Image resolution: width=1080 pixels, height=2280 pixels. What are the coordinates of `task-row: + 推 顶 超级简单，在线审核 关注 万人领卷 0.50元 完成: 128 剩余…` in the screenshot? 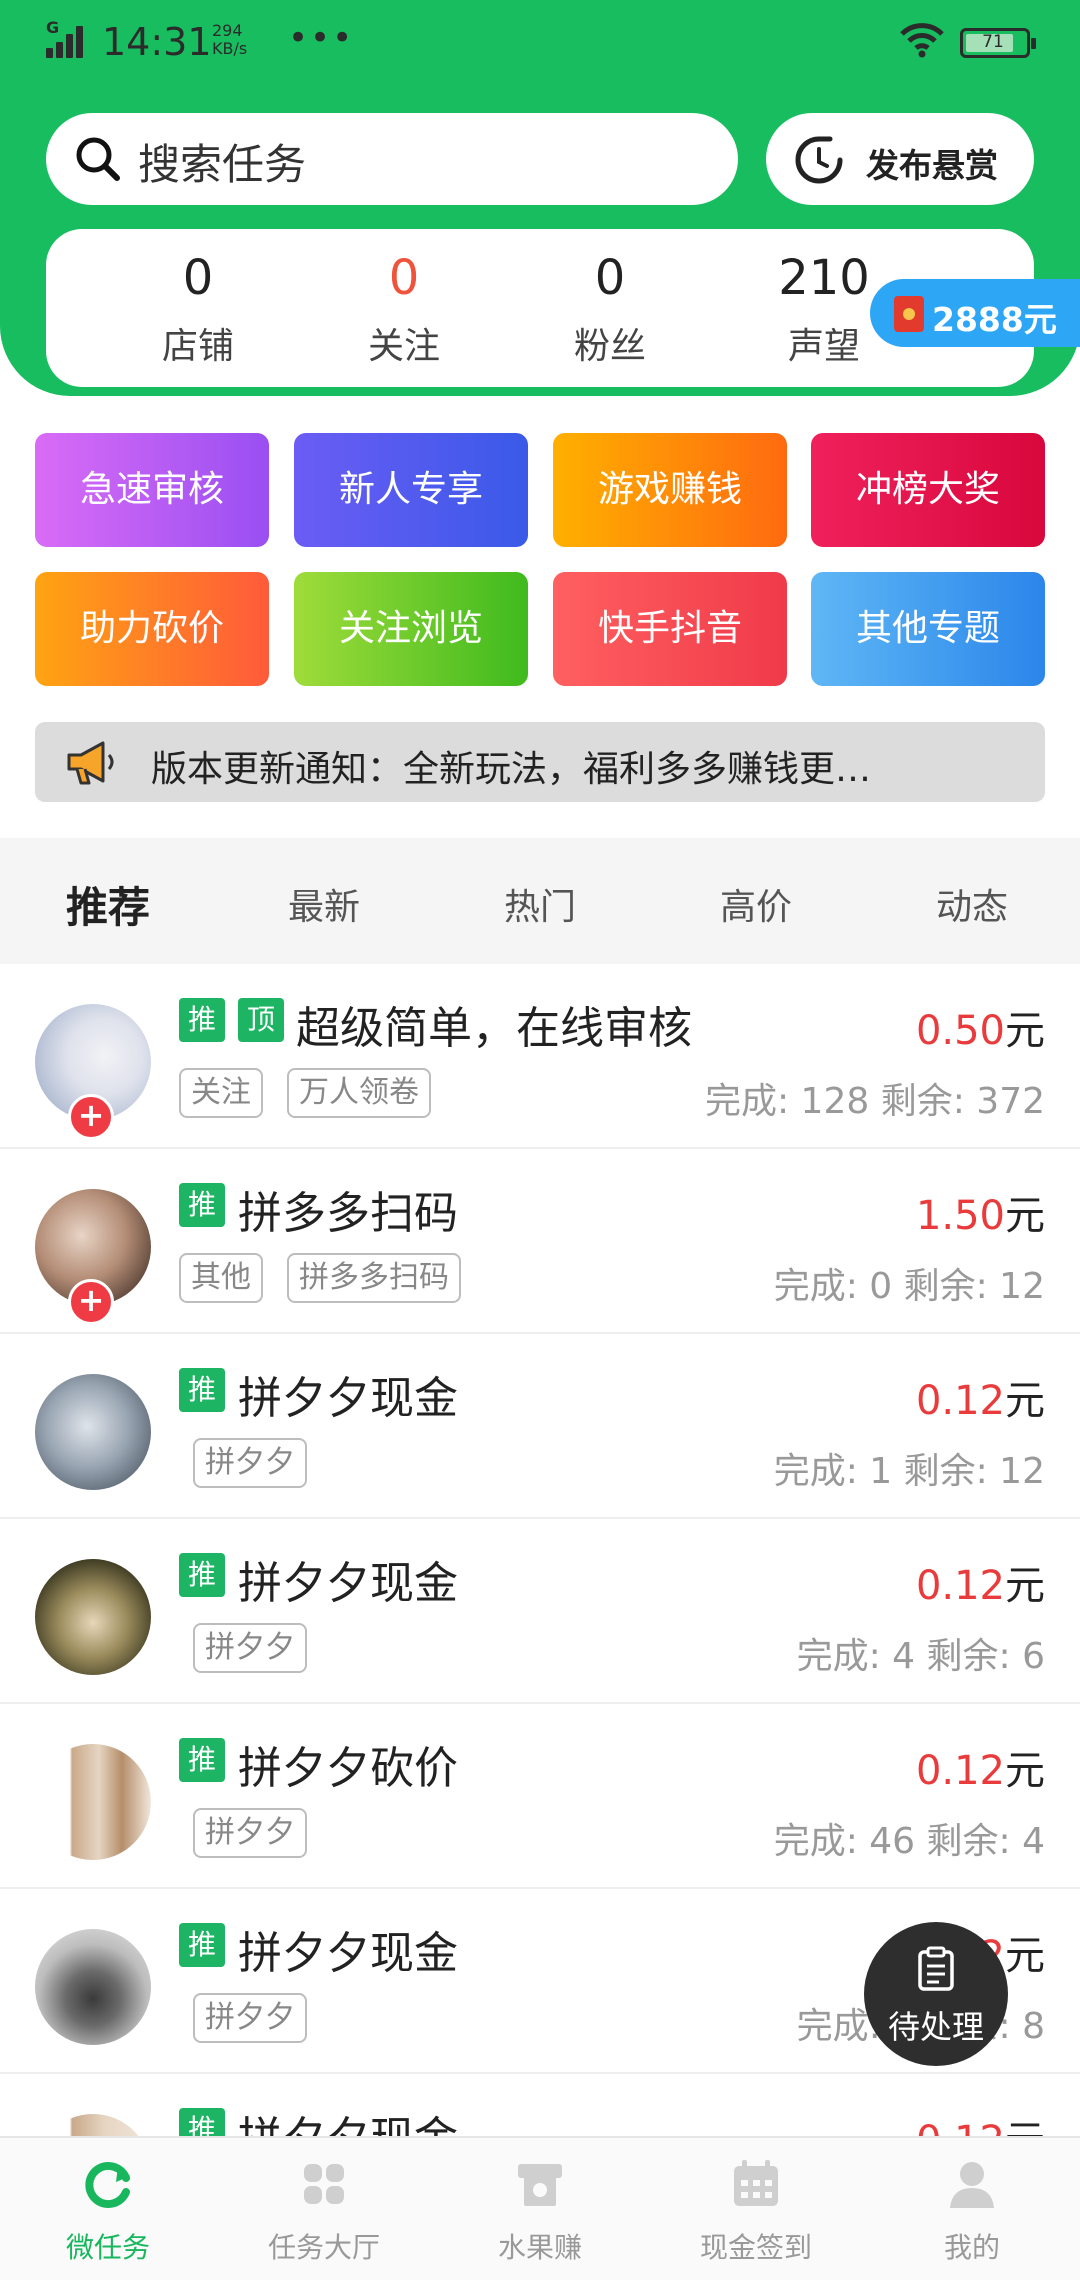 It's located at (540, 1056).